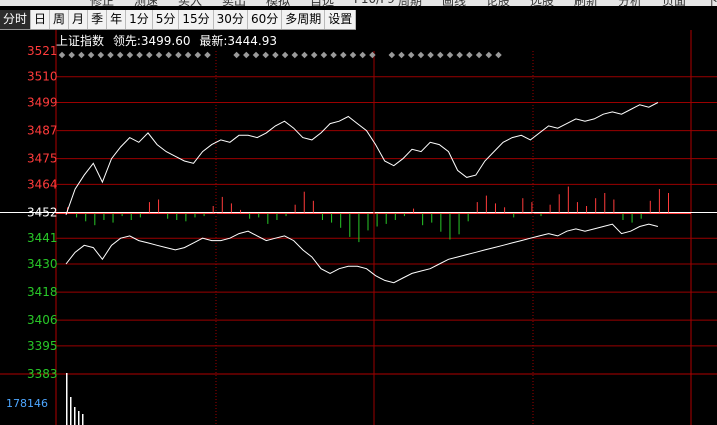 The height and width of the screenshot is (425, 717). I want to click on y-tick-label: 3383, so click(42, 374).